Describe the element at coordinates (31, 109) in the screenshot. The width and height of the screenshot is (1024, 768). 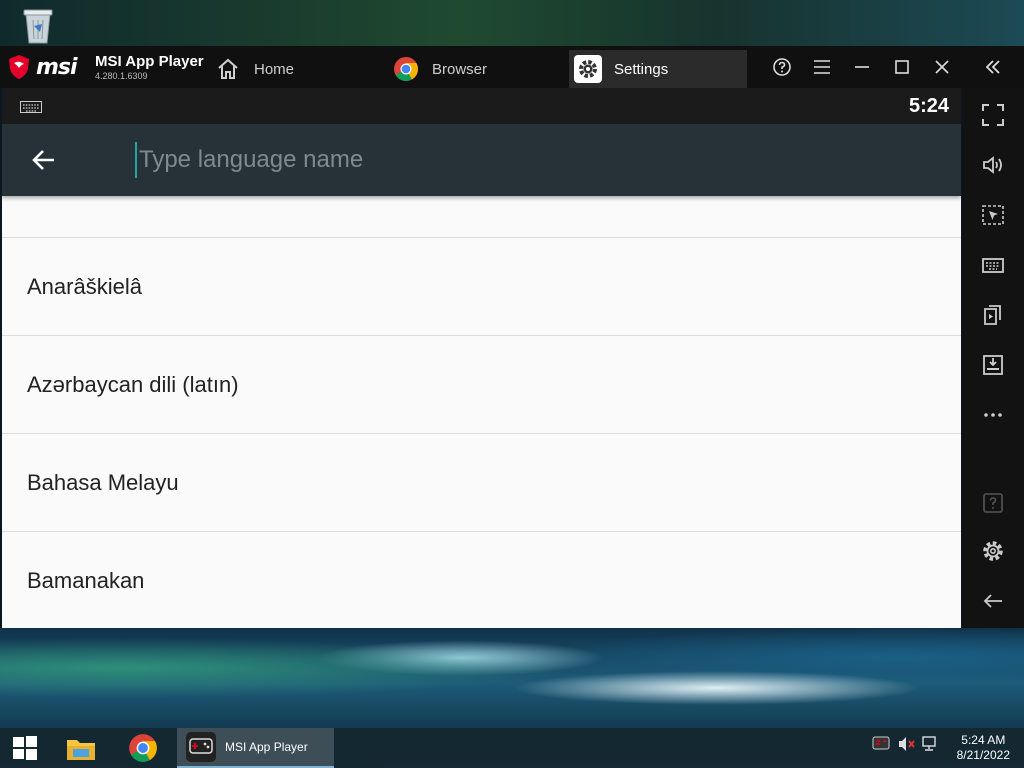
I see `keyboard-icon` at that location.